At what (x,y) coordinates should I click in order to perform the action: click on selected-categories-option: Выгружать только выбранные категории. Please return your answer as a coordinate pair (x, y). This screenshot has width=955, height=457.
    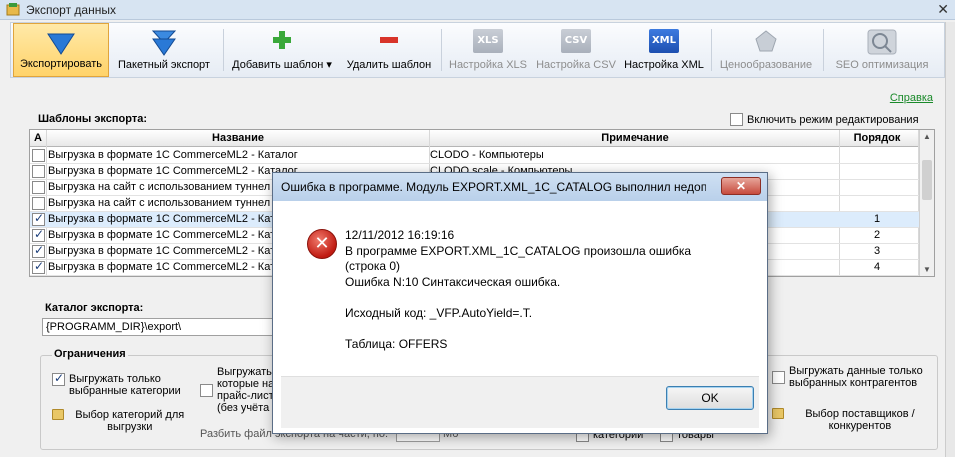
    Looking at the image, I should click on (122, 384).